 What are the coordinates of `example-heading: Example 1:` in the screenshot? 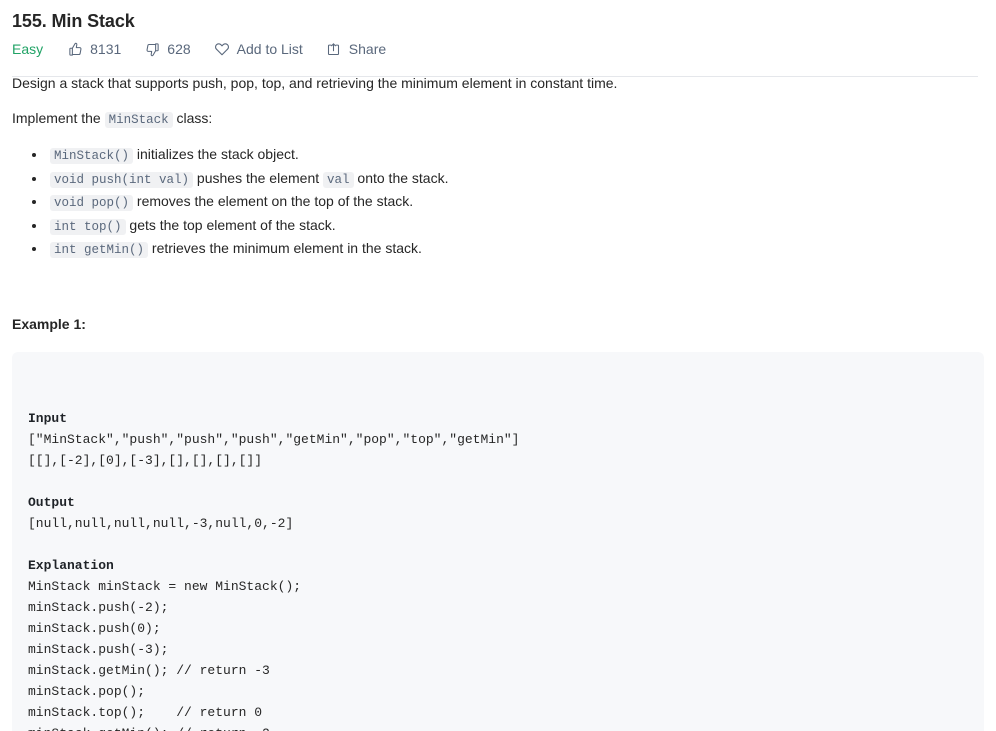 It's located at (49, 323).